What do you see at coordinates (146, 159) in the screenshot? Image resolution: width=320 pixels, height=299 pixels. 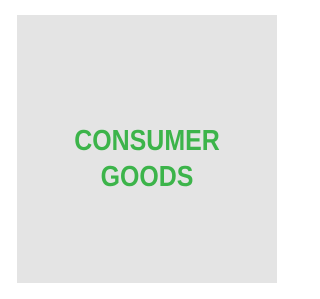 I see `category-tile-label: CONSUMER GOODS` at bounding box center [146, 159].